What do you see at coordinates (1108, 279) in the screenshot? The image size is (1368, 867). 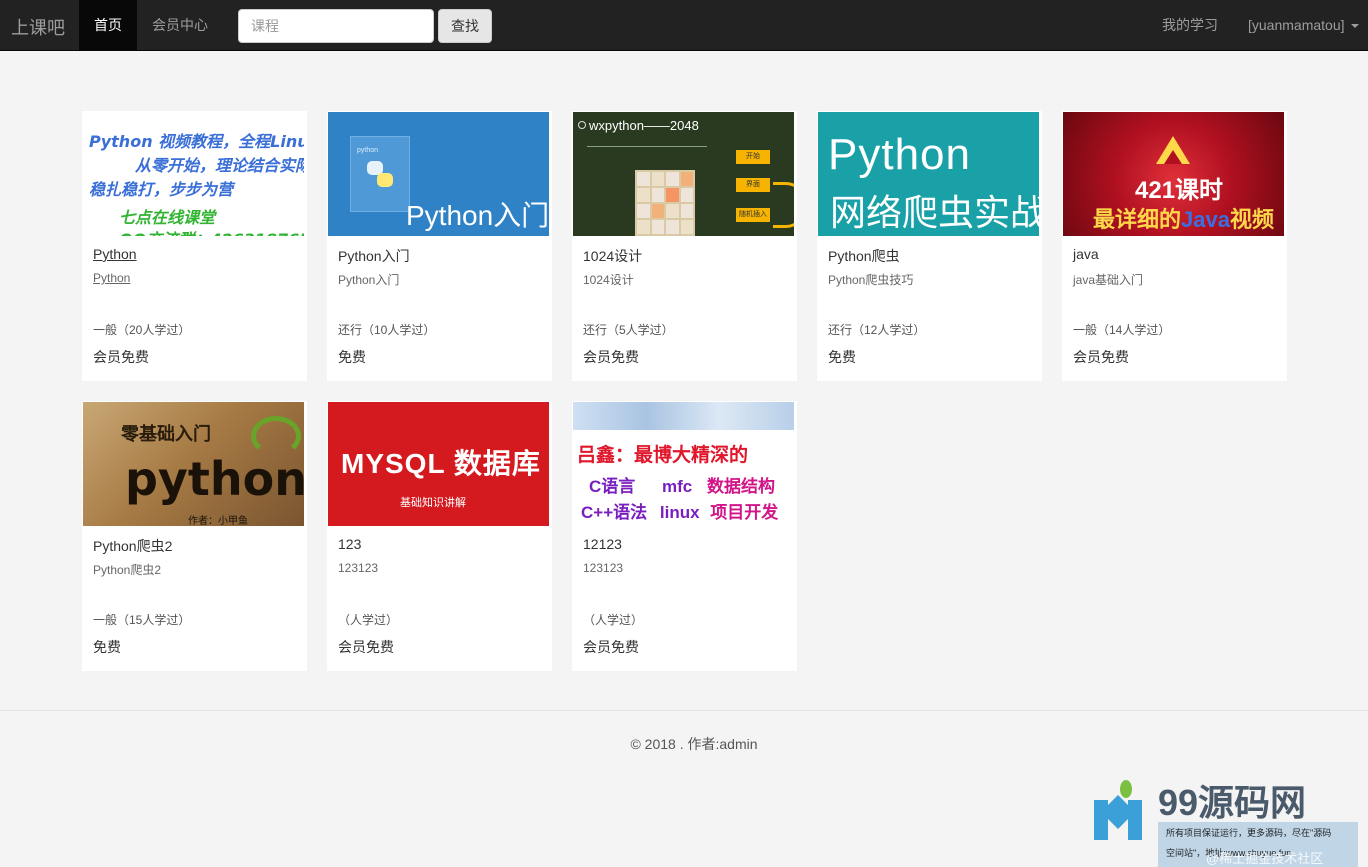 I see `course-subtitle: java基础入门` at bounding box center [1108, 279].